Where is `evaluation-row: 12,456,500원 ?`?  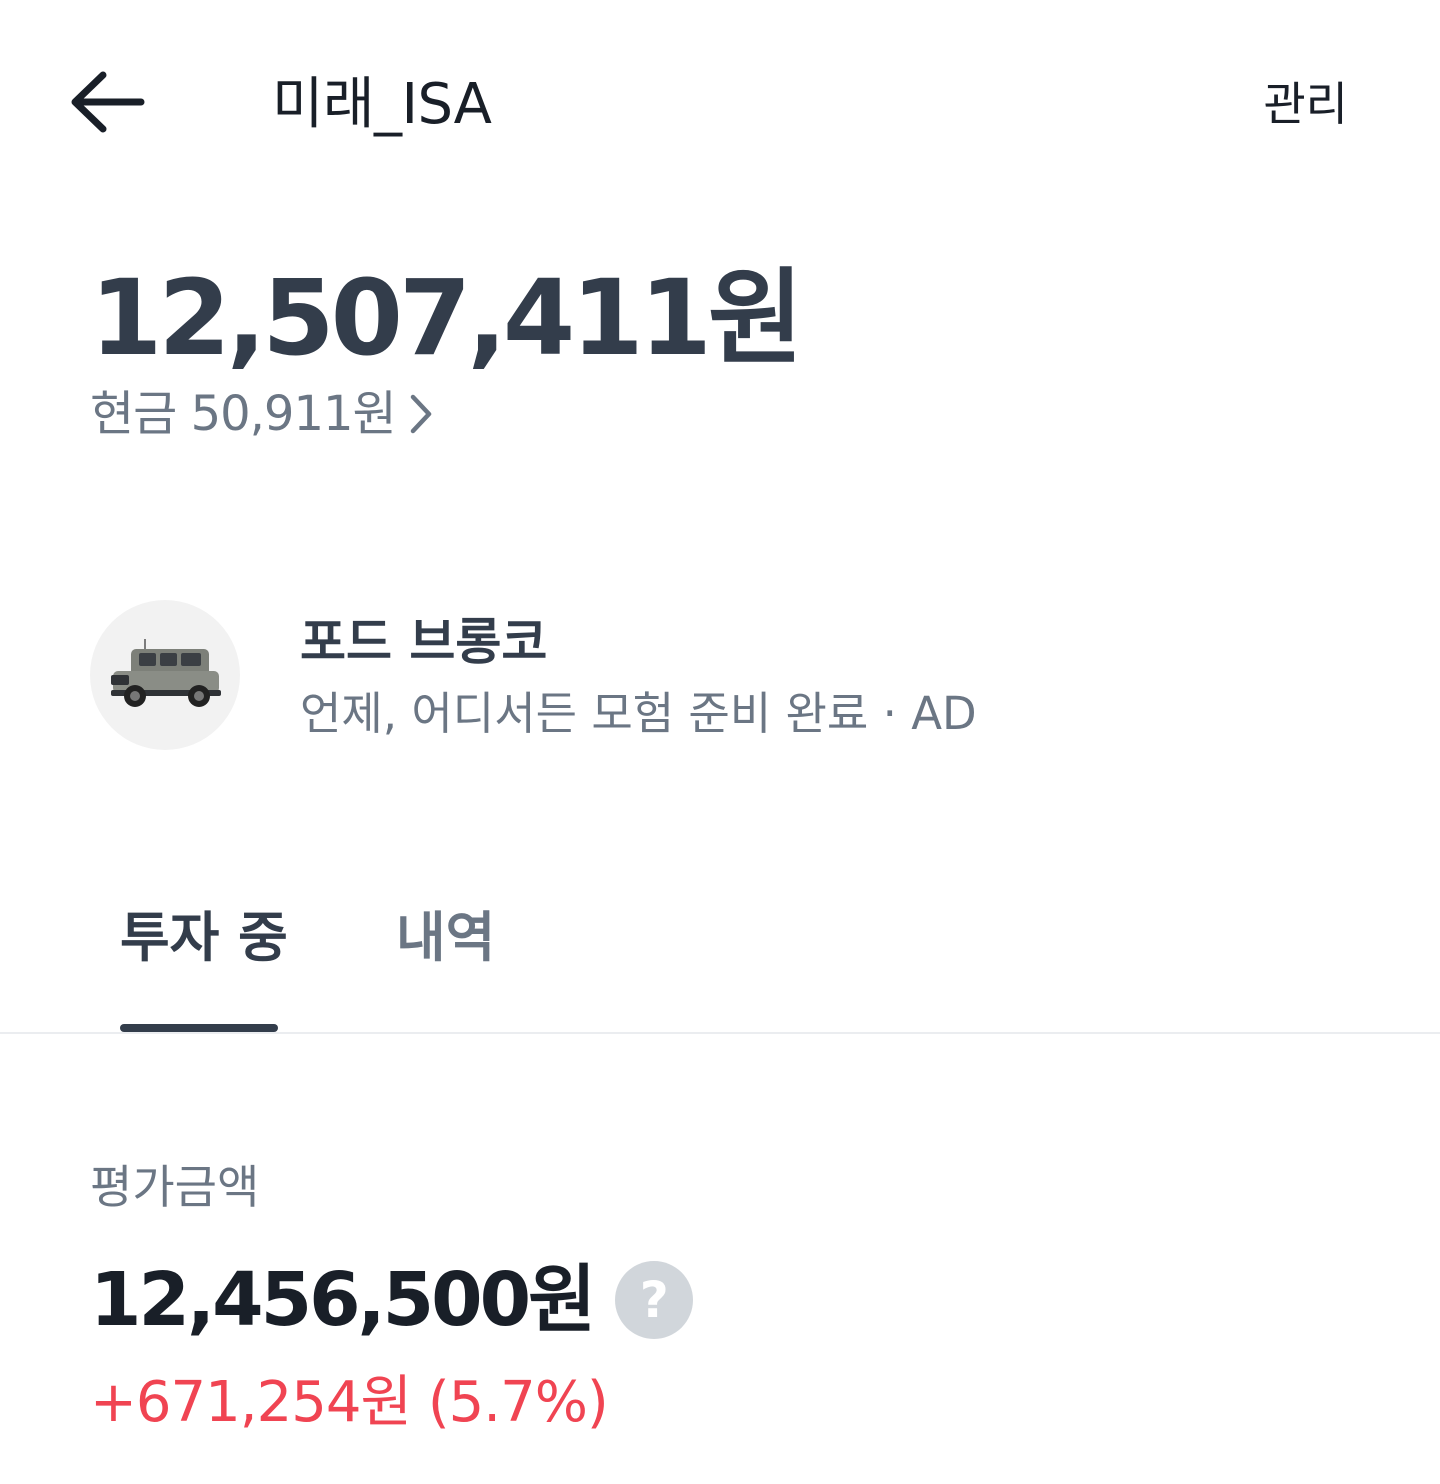 evaluation-row: 12,456,500원 ? is located at coordinates (392, 1300).